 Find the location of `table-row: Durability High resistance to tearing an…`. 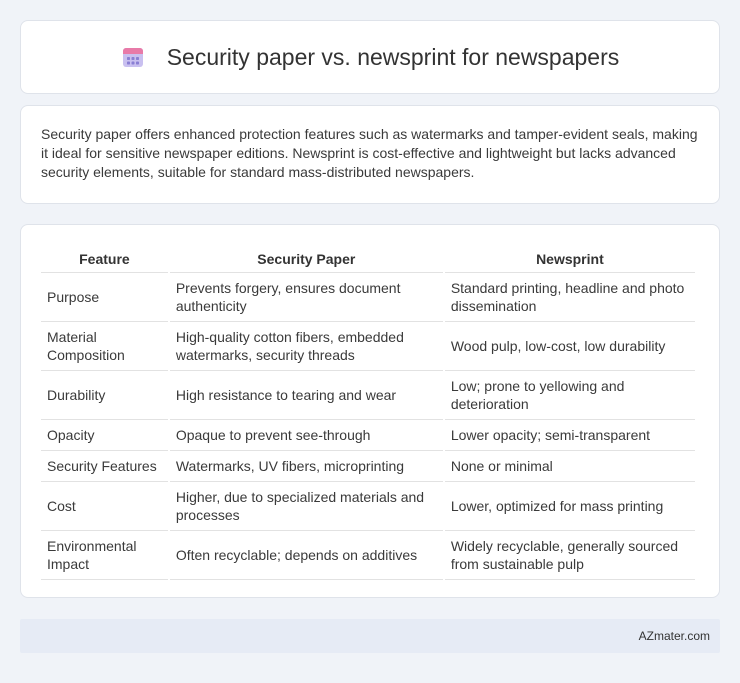

table-row: Durability High resistance to tearing an… is located at coordinates (368, 395).